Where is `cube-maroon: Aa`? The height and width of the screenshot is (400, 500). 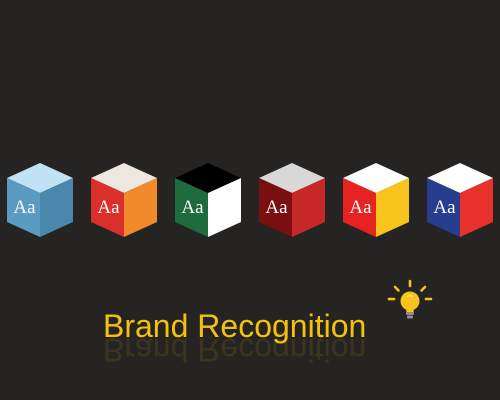
cube-maroon: Aa is located at coordinates (292, 201).